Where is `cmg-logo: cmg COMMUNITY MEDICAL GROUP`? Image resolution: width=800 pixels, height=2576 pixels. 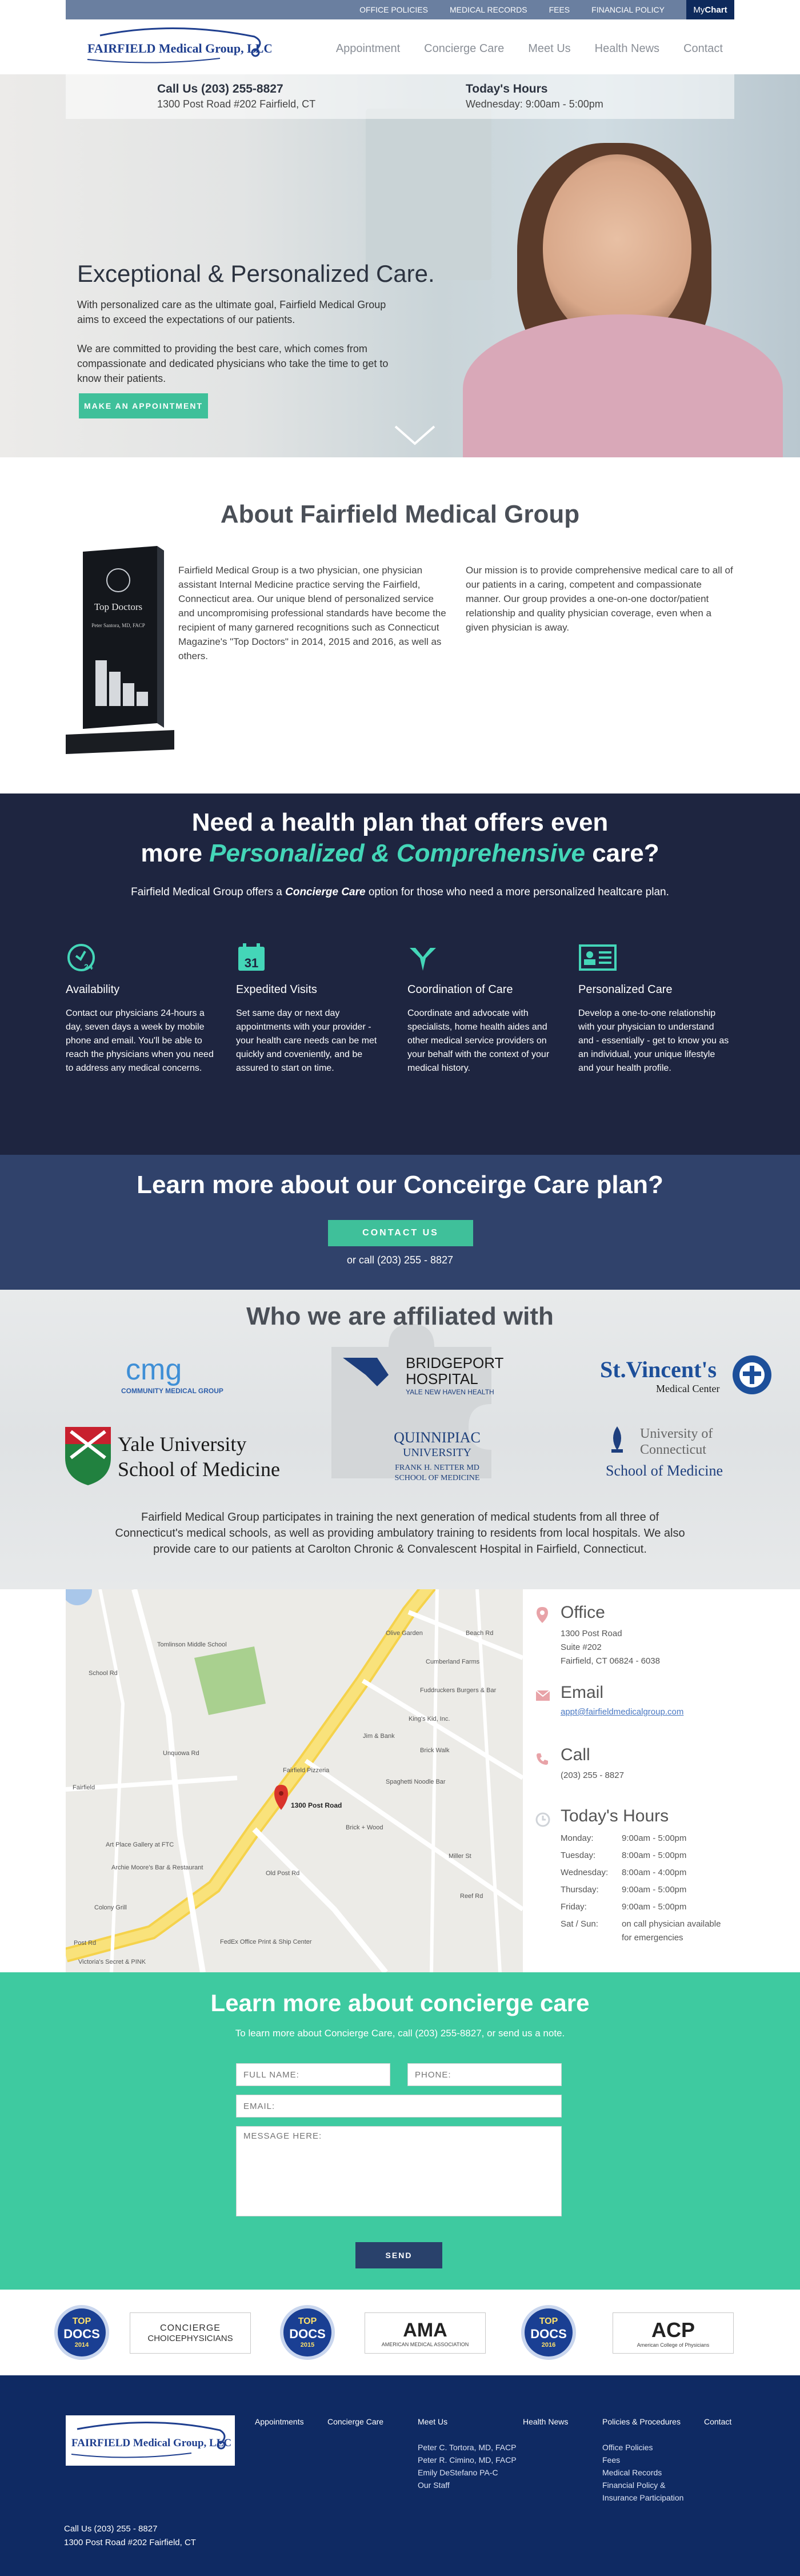
cmg-logo: cmg COMMUNITY MEDICAL GROUP is located at coordinates (183, 1375).